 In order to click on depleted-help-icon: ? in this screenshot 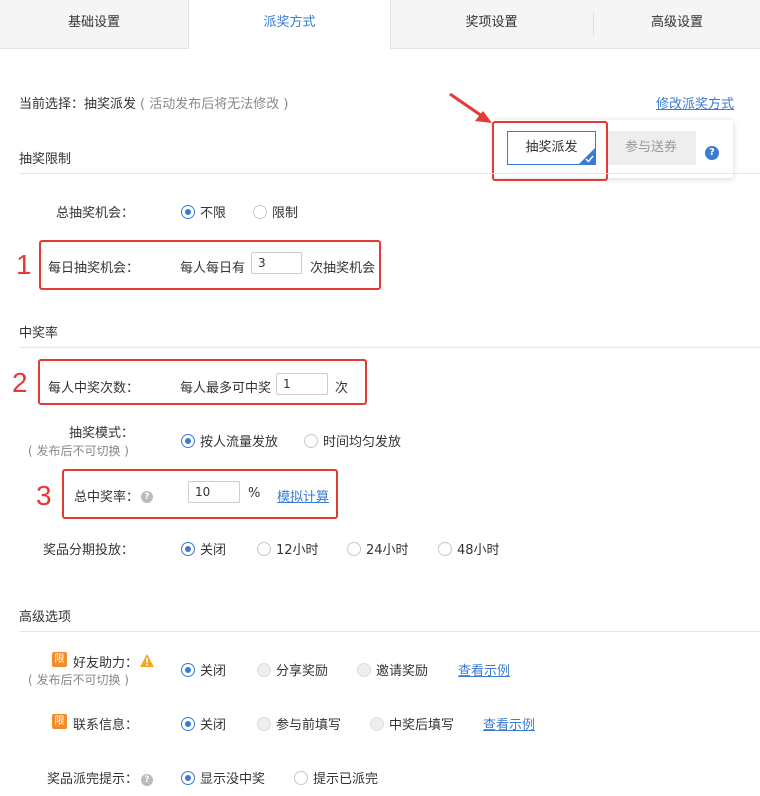, I will do `click(147, 778)`.